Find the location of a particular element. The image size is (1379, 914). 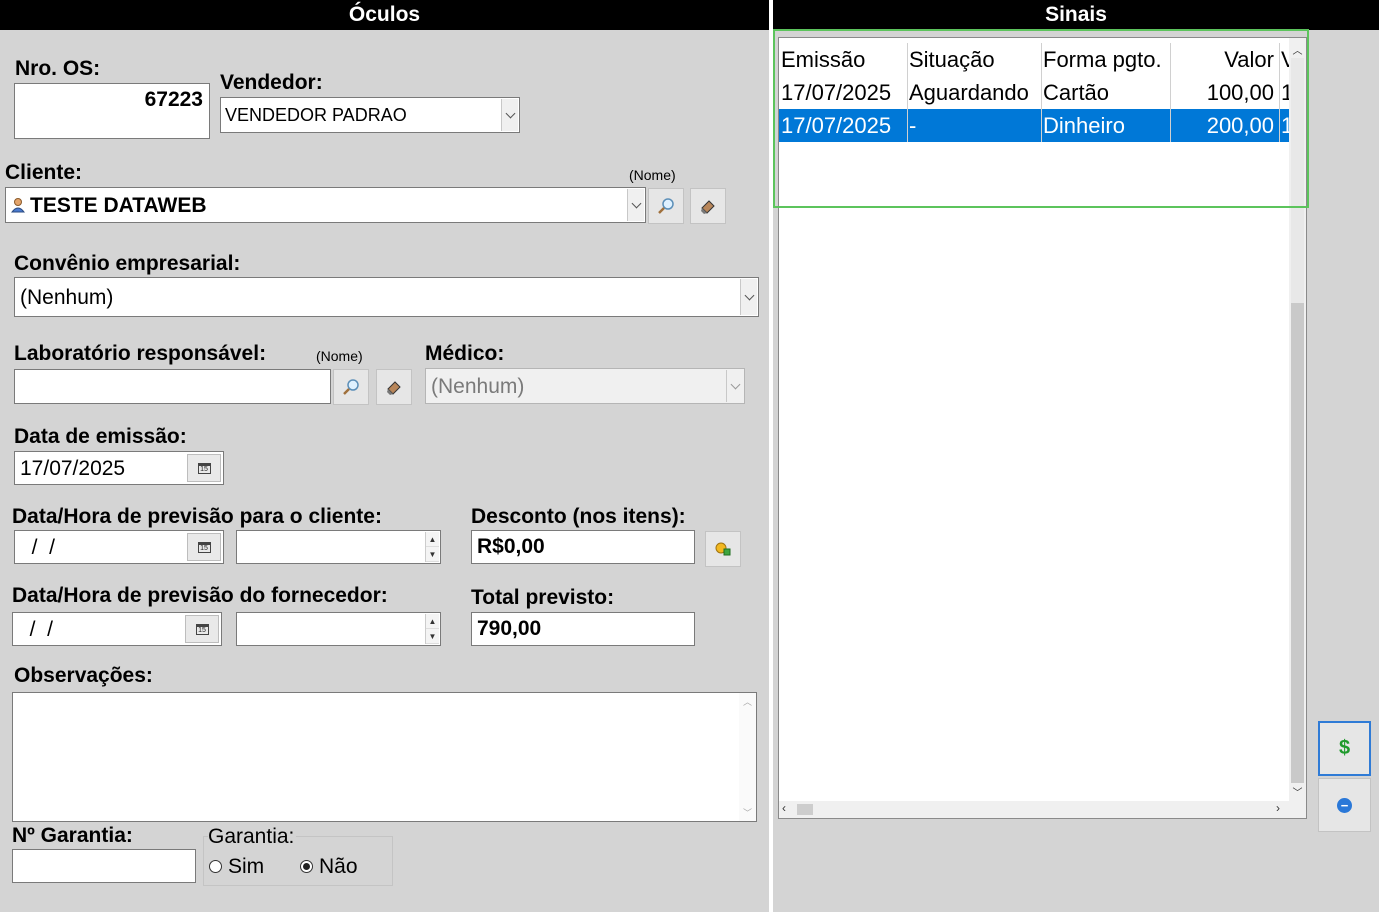

remove-sinal-button: − is located at coordinates (1344, 805).